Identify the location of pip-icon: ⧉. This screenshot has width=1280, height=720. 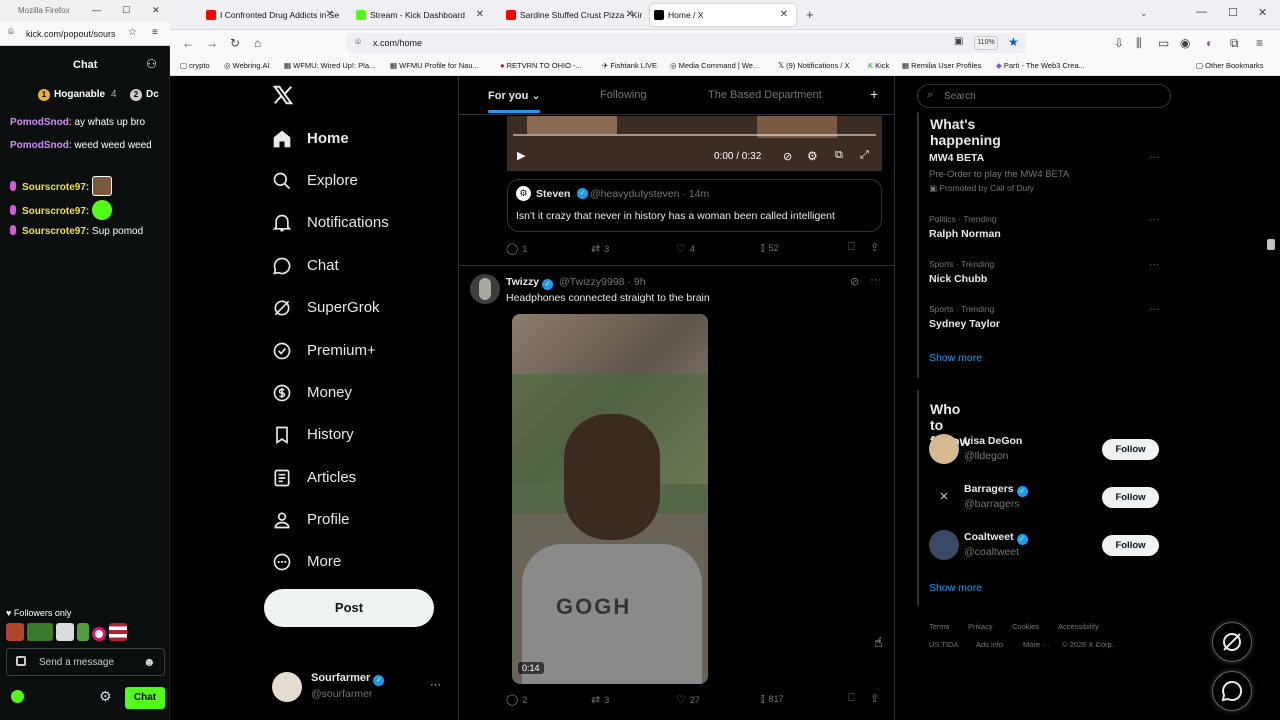
(839, 155).